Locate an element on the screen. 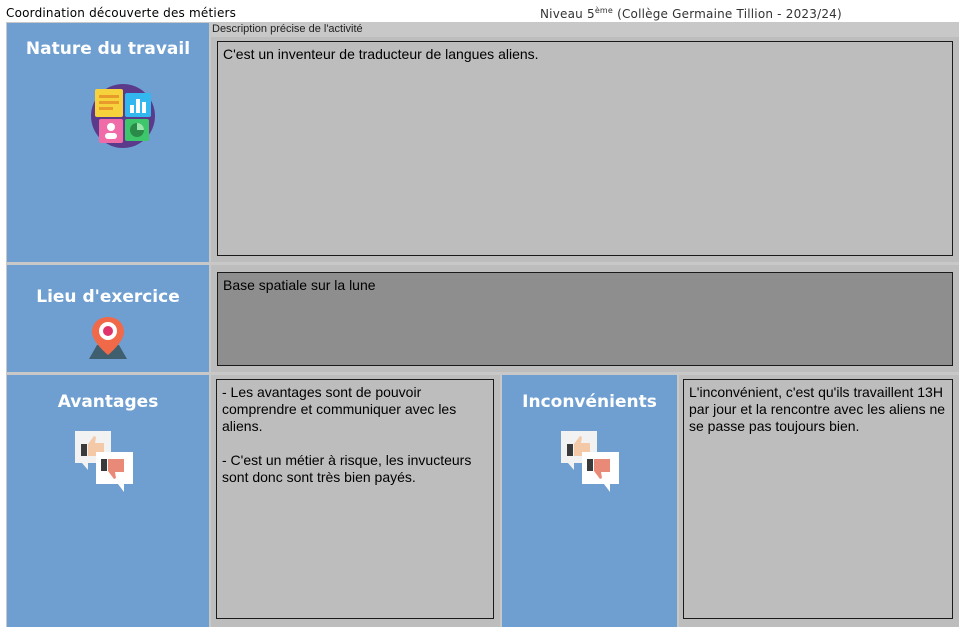  avantages-label-cell: Avantages is located at coordinates (108, 501).